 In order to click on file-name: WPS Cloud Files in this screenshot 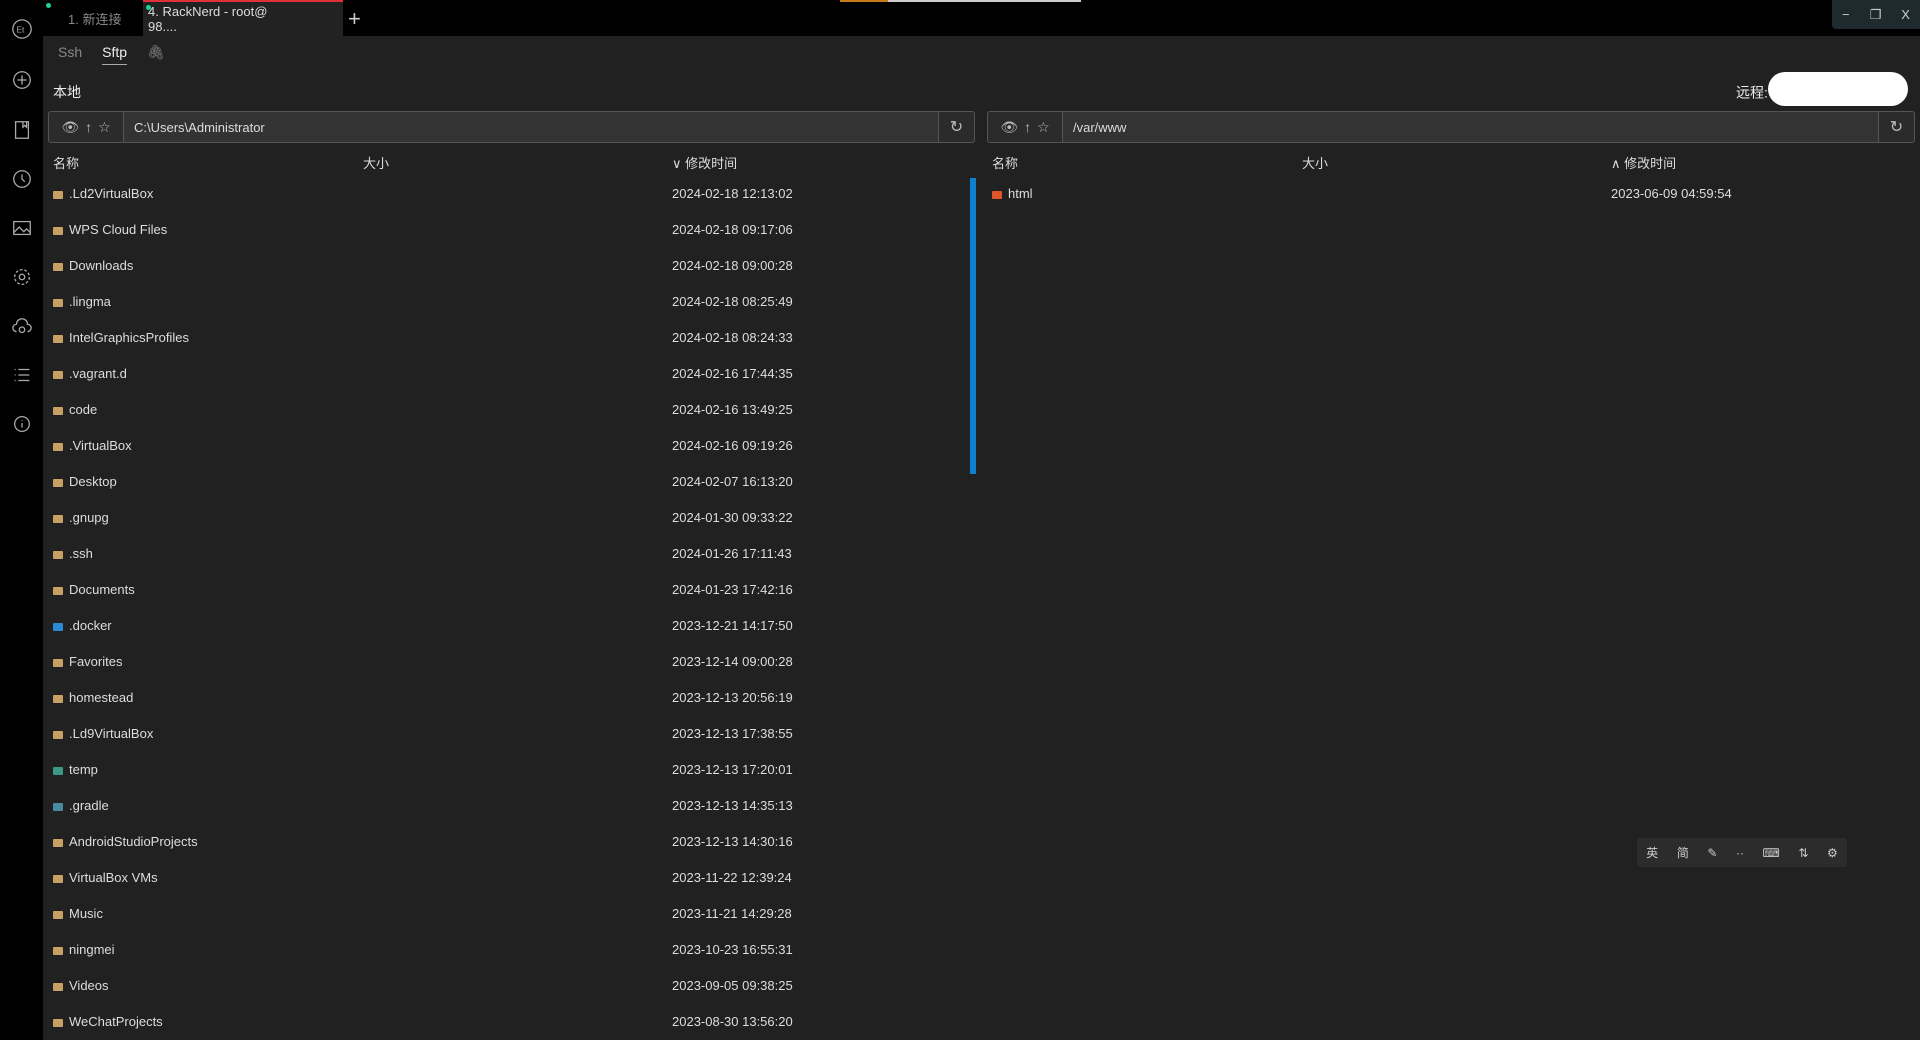, I will do `click(118, 229)`.